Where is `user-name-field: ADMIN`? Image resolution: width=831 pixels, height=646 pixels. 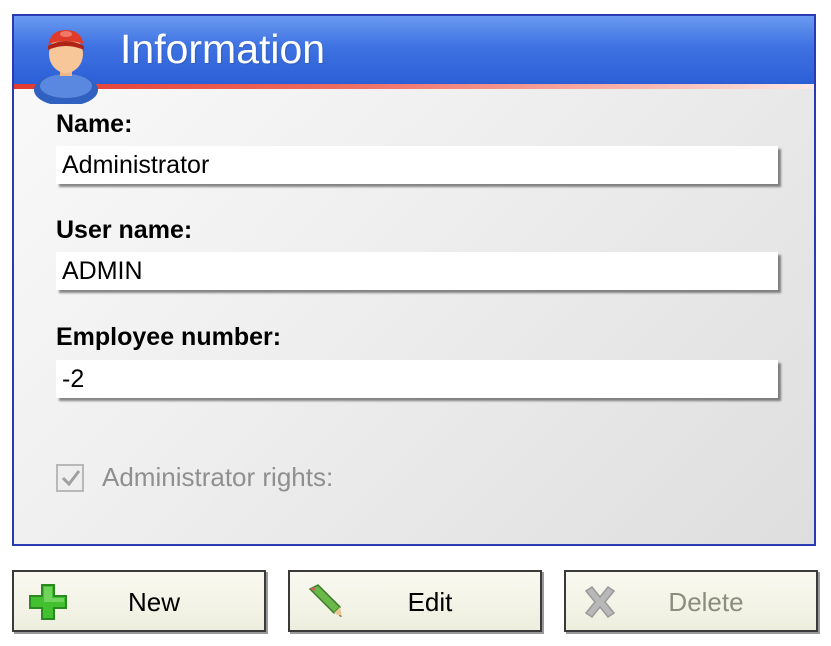
user-name-field: ADMIN is located at coordinates (417, 271).